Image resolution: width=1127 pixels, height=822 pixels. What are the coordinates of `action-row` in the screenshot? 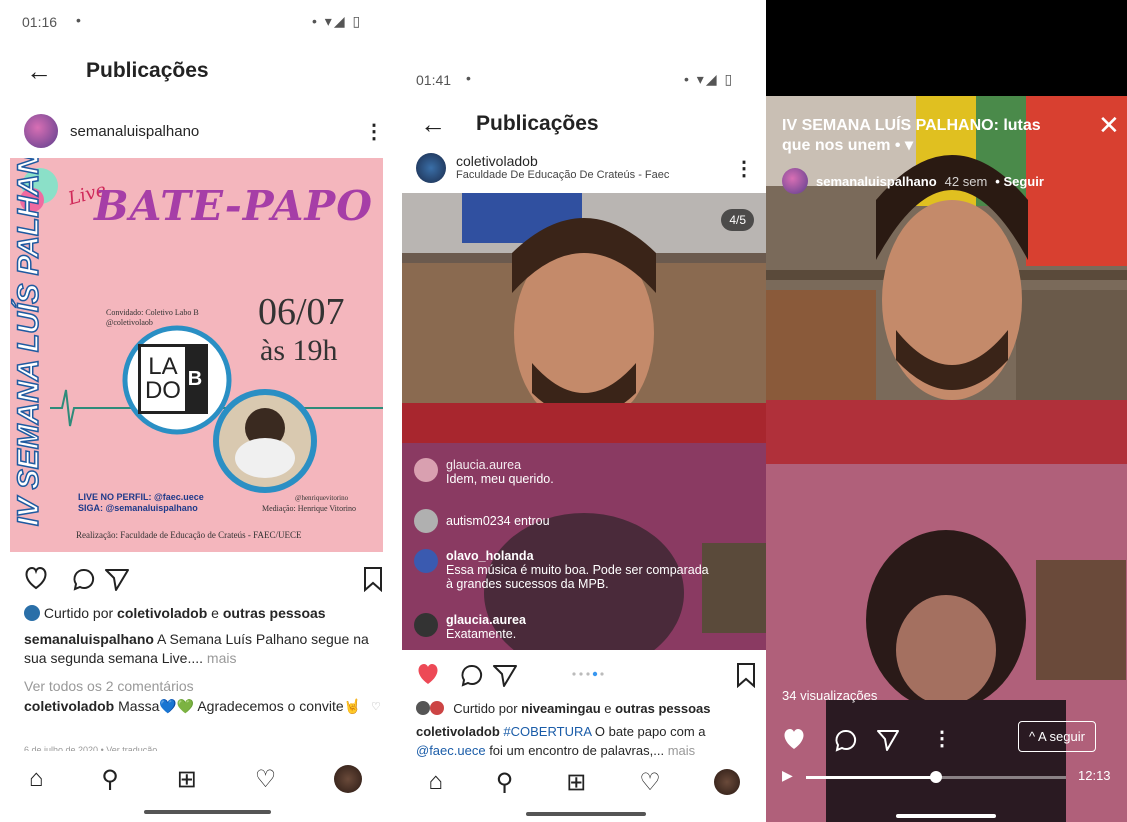 It's located at (589, 674).